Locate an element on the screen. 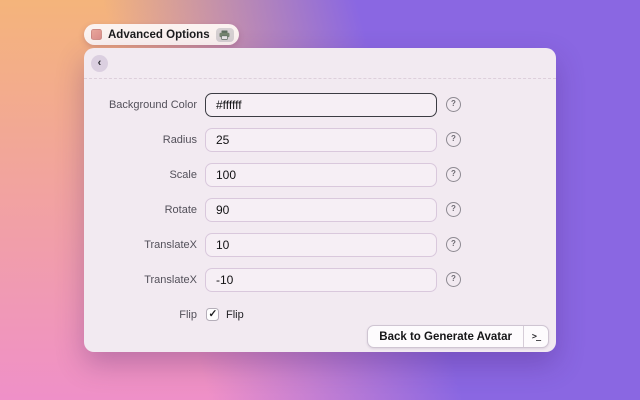 Image resolution: width=640 pixels, height=400 pixels. field-row-rotate: Rotate ? is located at coordinates (320, 209).